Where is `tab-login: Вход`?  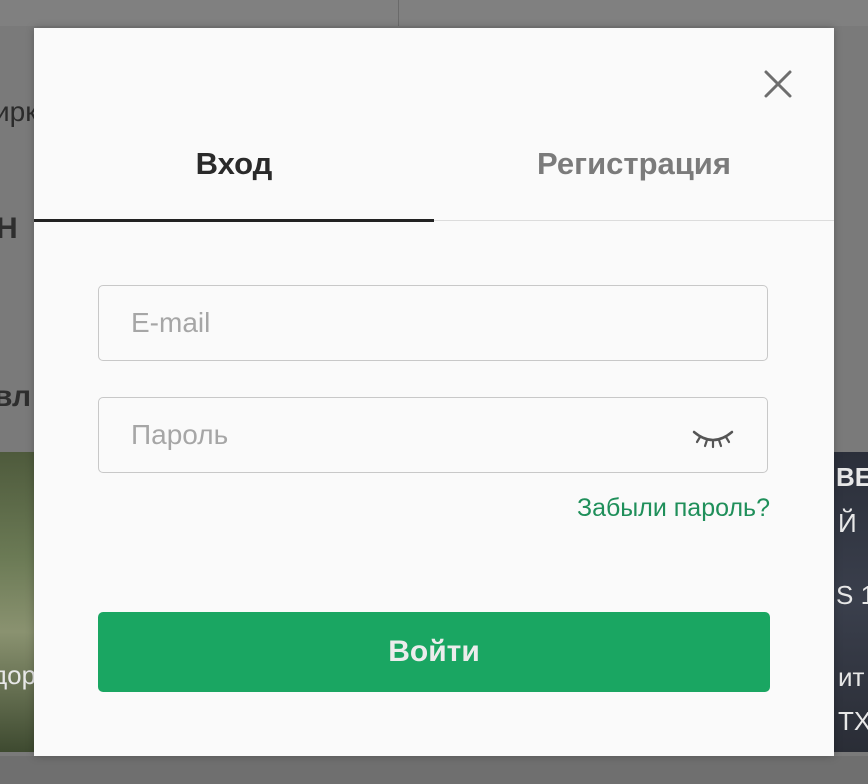
tab-login: Вход is located at coordinates (234, 175).